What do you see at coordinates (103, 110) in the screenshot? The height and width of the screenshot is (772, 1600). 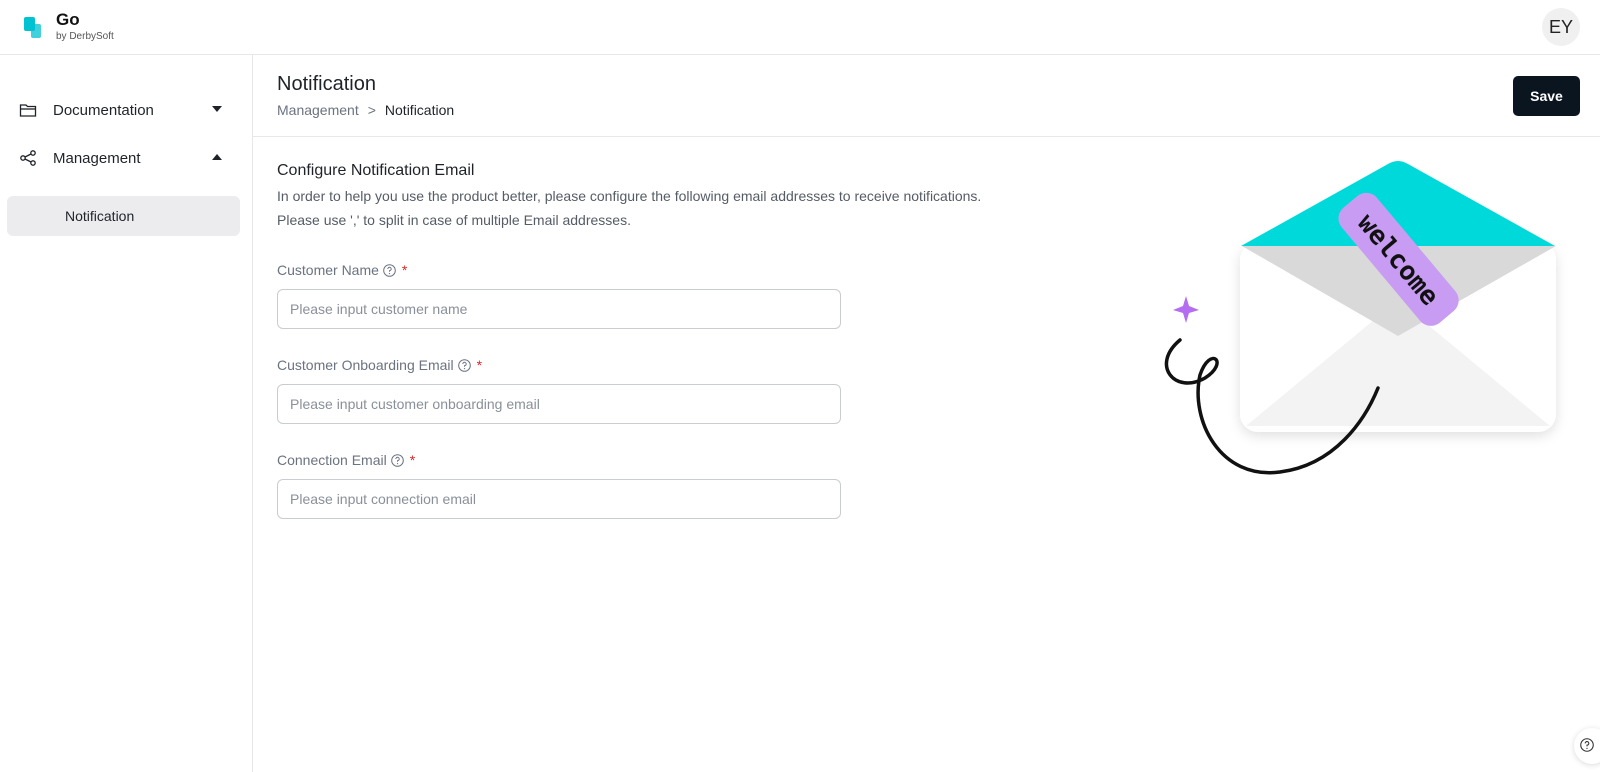 I see `sidebar-item-label: Documentation` at bounding box center [103, 110].